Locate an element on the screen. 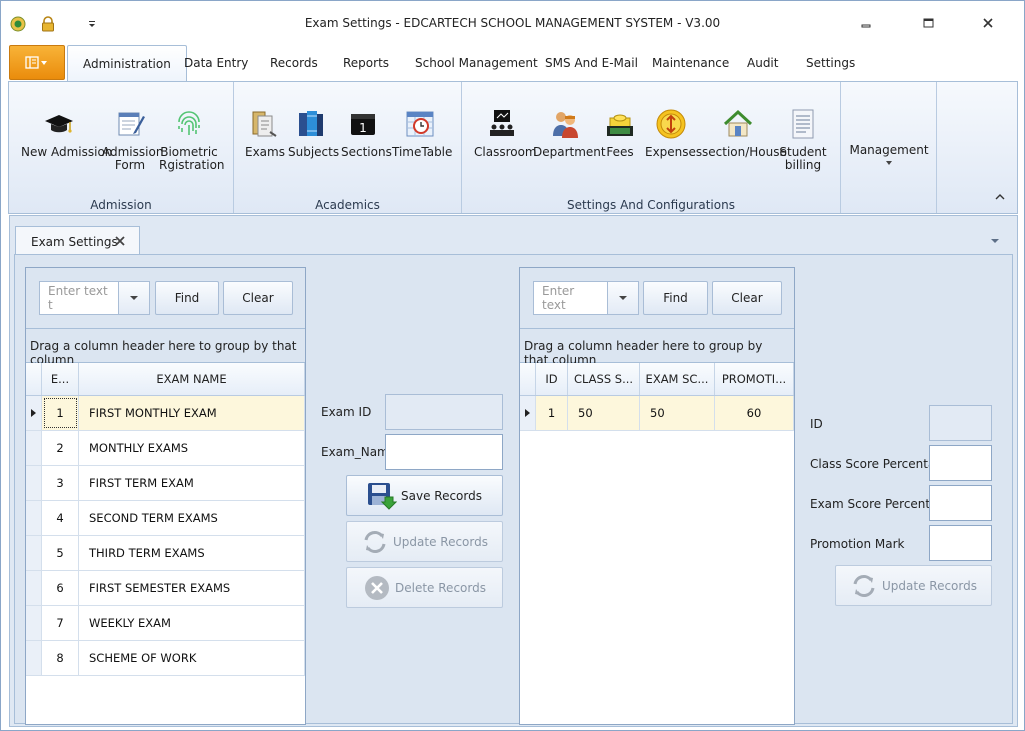 This screenshot has width=1025, height=731. table-row: 3 FIRST TERM EXAM is located at coordinates (165, 483).